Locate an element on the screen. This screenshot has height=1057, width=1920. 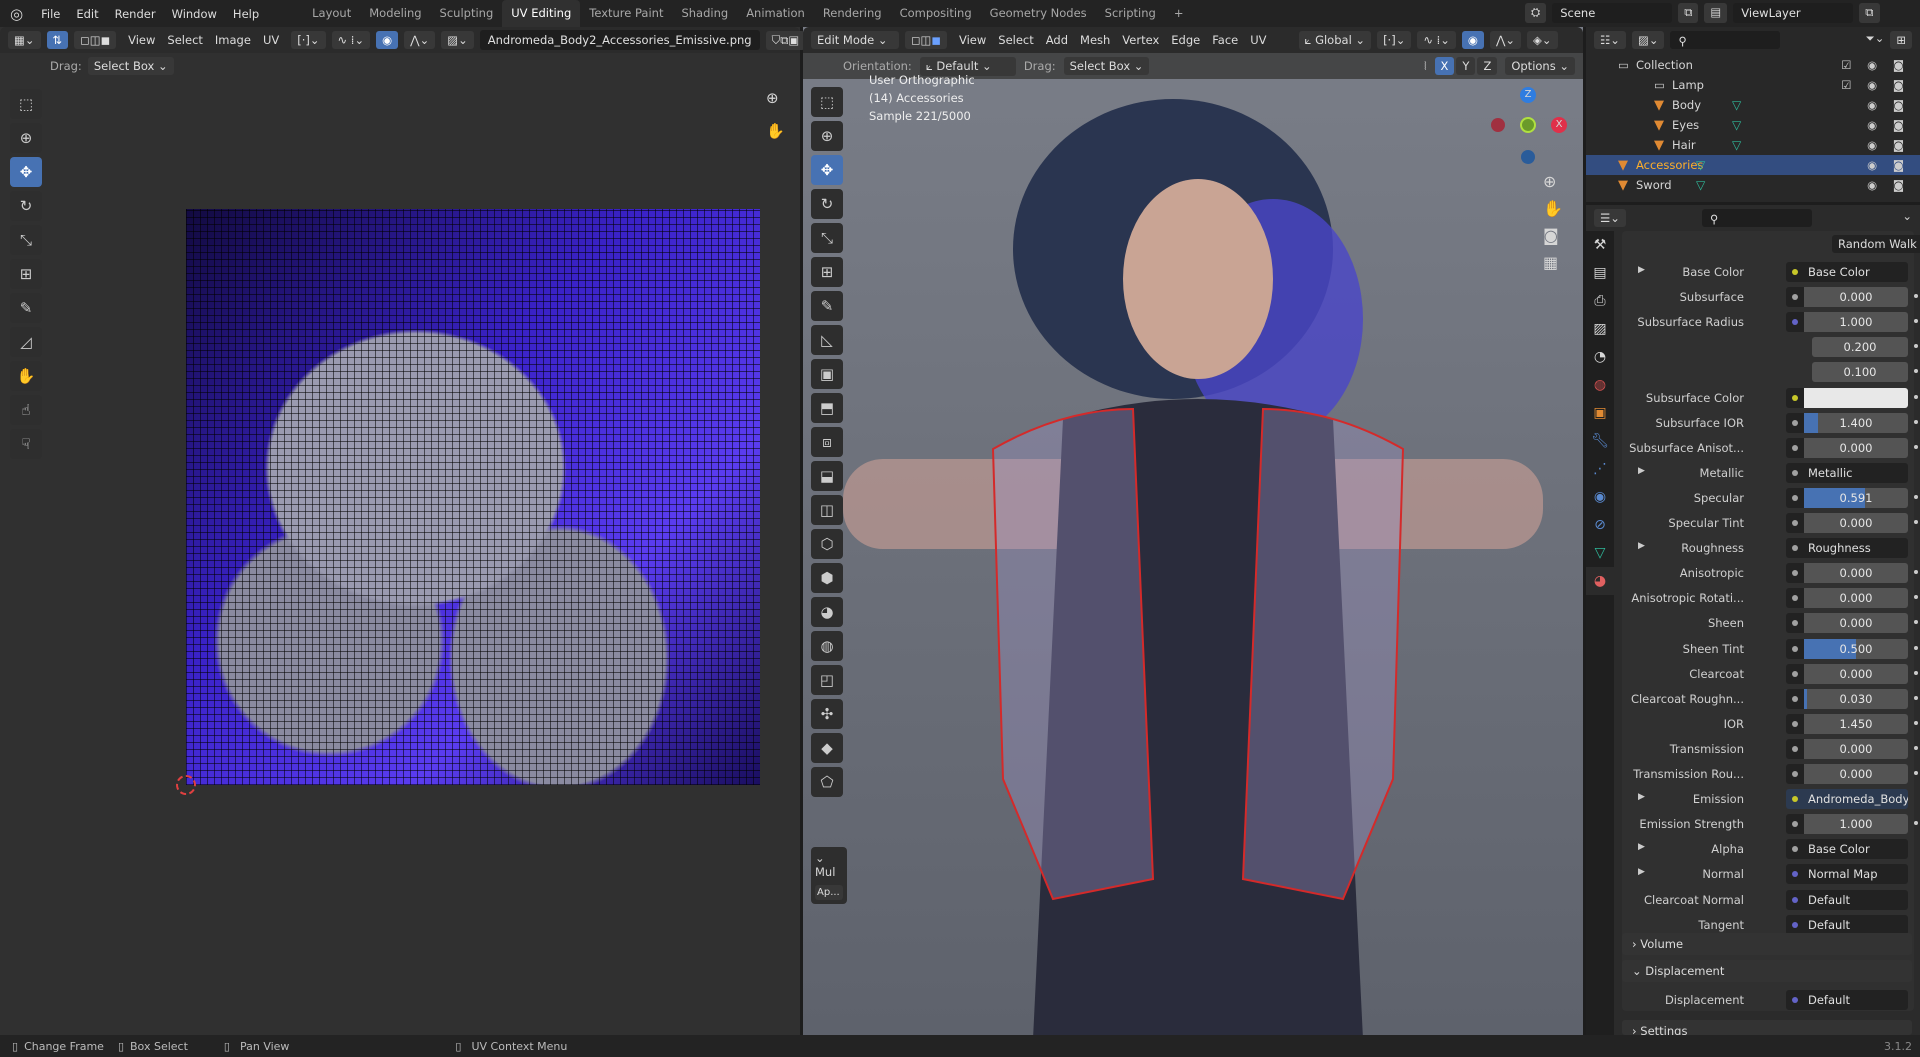
subsurface-method-select: Random Walk⌄ is located at coordinates (1876, 244).